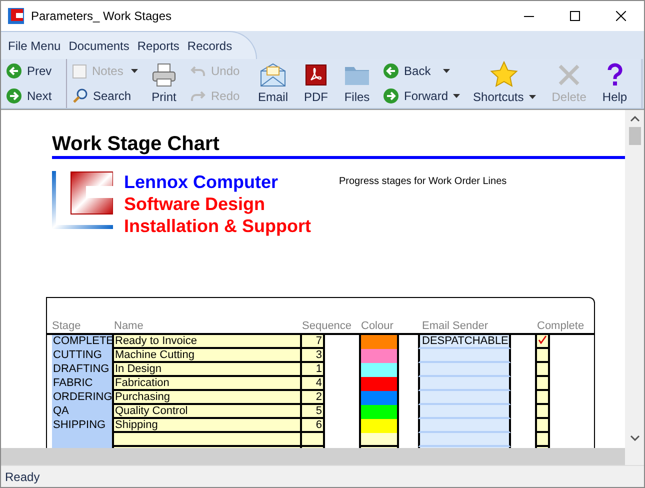 The height and width of the screenshot is (488, 645). Describe the element at coordinates (80, 96) in the screenshot. I see `search-icon` at that location.